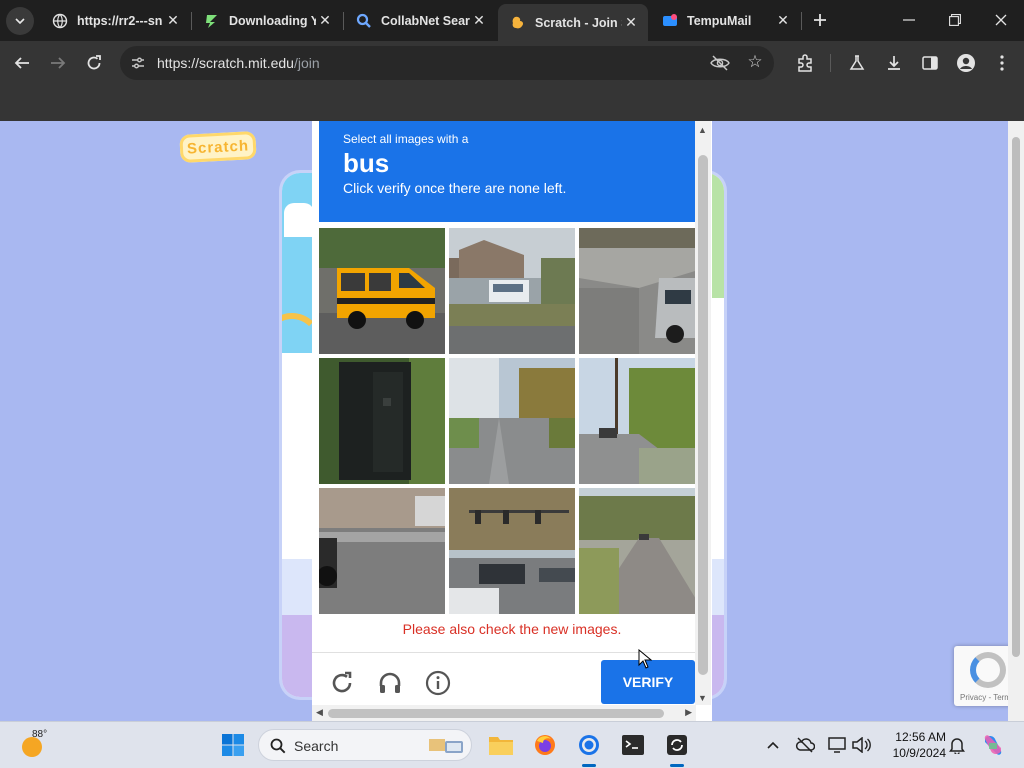 This screenshot has width=1024, height=768. What do you see at coordinates (501, 745) in the screenshot?
I see `file-explorer-button` at bounding box center [501, 745].